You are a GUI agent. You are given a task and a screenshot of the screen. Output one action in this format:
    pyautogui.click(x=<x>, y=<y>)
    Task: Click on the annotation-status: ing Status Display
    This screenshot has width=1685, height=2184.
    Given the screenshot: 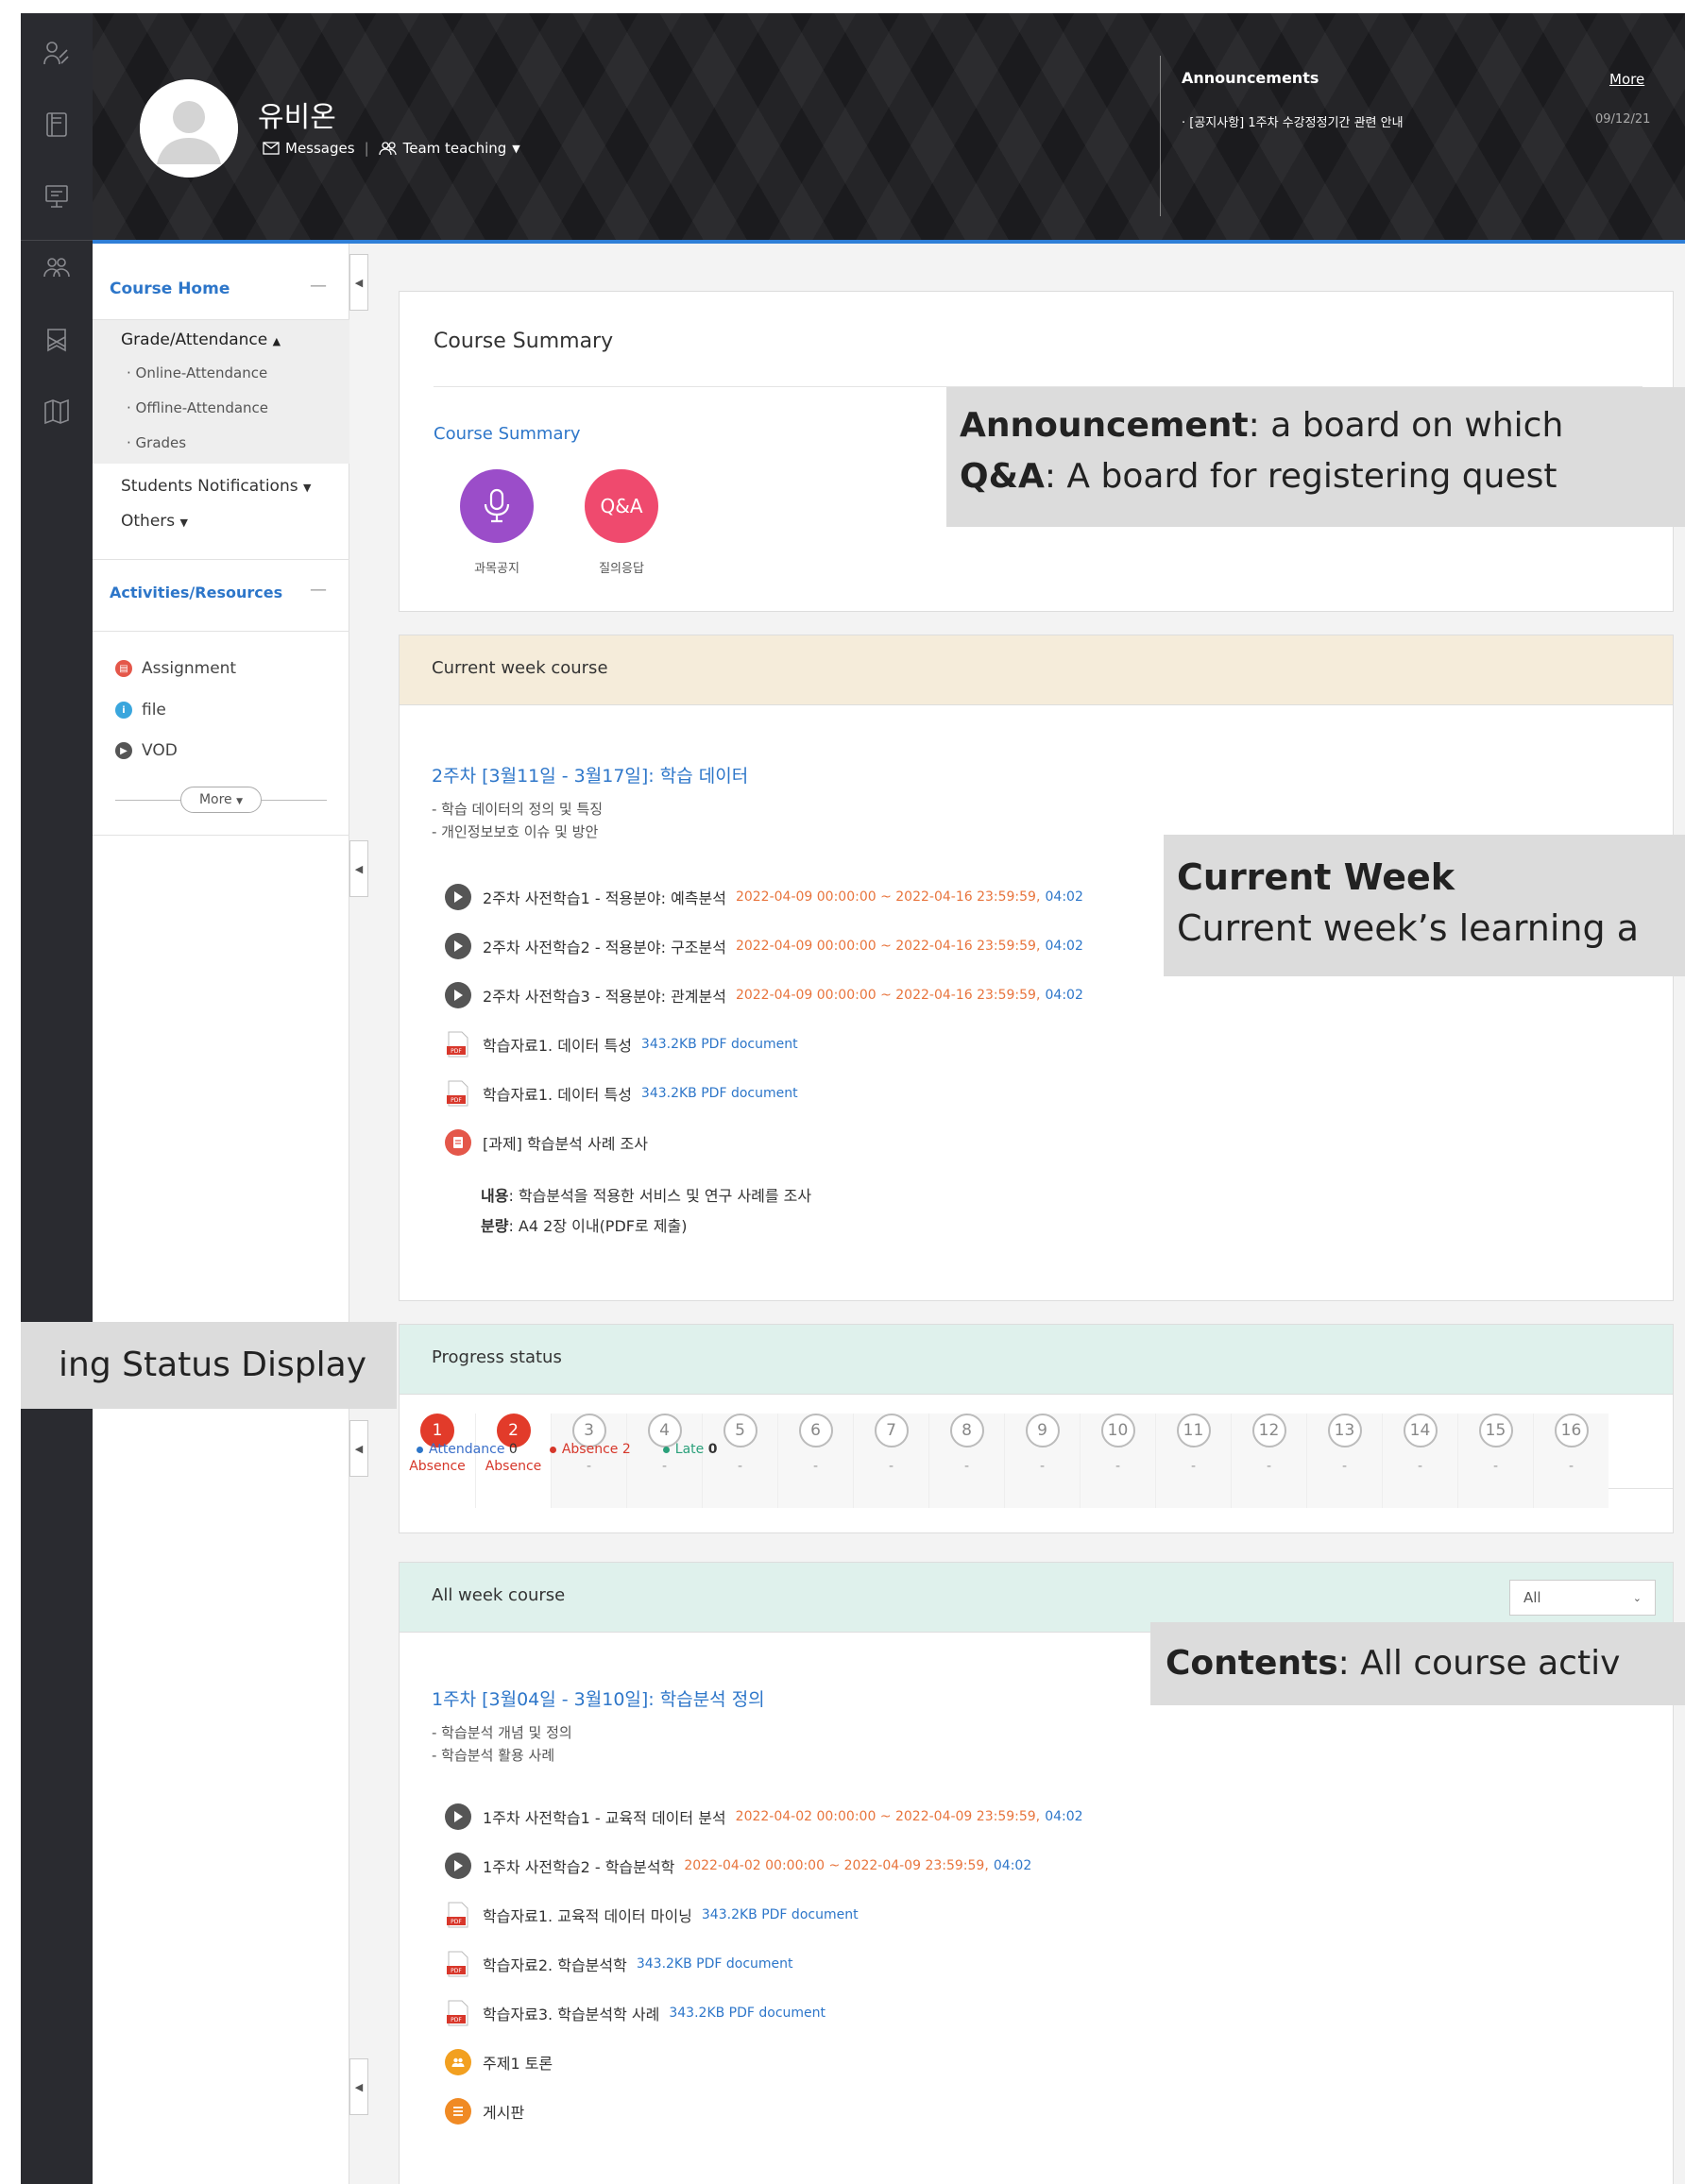 What is the action you would take?
    pyautogui.click(x=209, y=1365)
    